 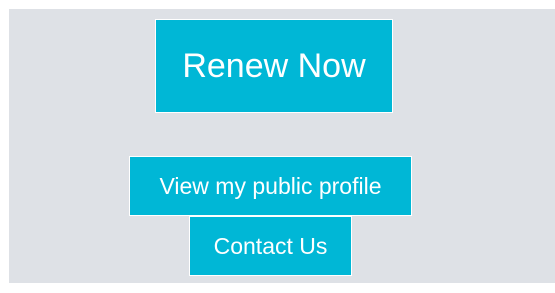 What do you see at coordinates (274, 66) in the screenshot?
I see `renew-now-button: Renew Now` at bounding box center [274, 66].